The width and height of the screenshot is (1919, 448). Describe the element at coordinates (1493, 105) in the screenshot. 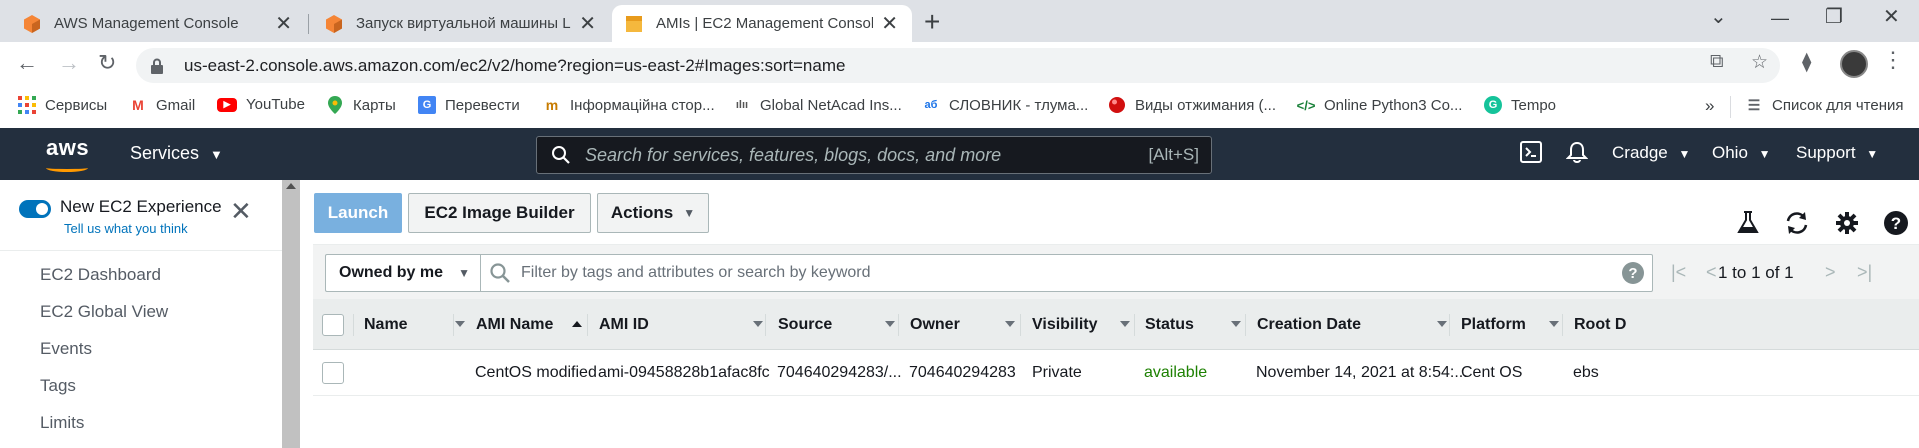

I see `tempo-icon: G` at that location.